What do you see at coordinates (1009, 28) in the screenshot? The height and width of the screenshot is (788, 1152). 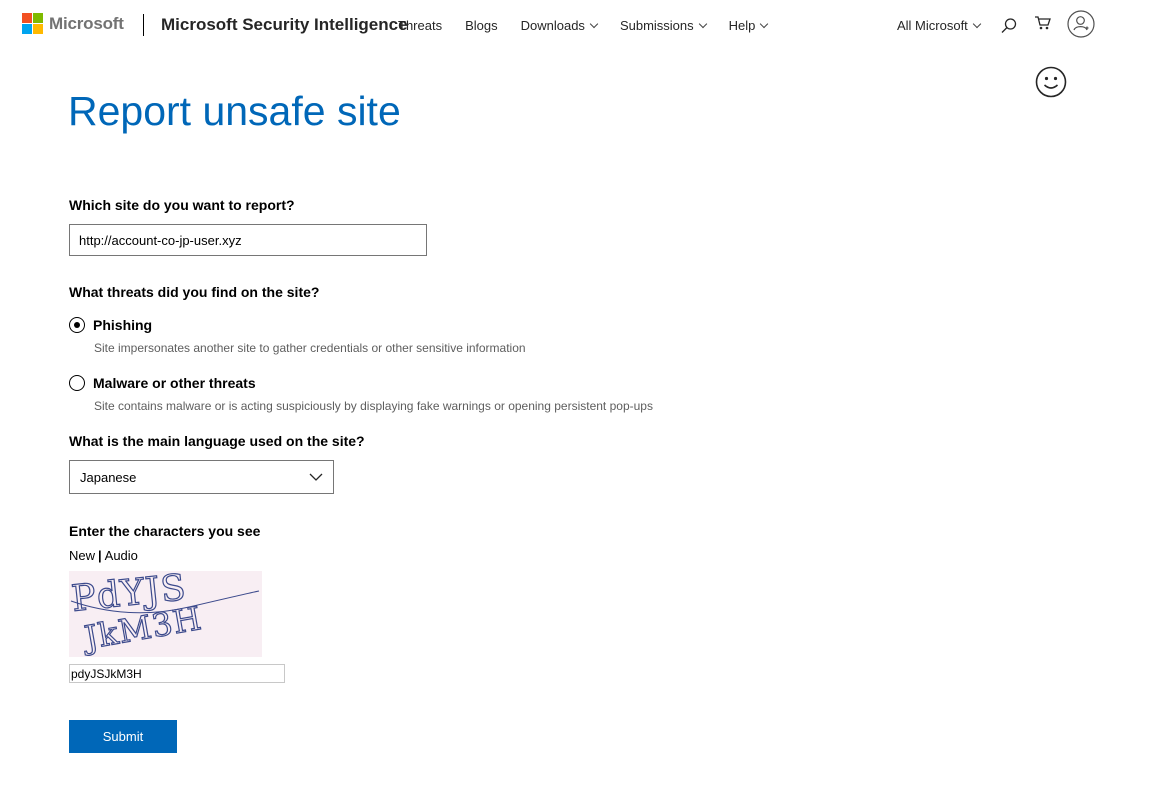 I see `search-icon` at bounding box center [1009, 28].